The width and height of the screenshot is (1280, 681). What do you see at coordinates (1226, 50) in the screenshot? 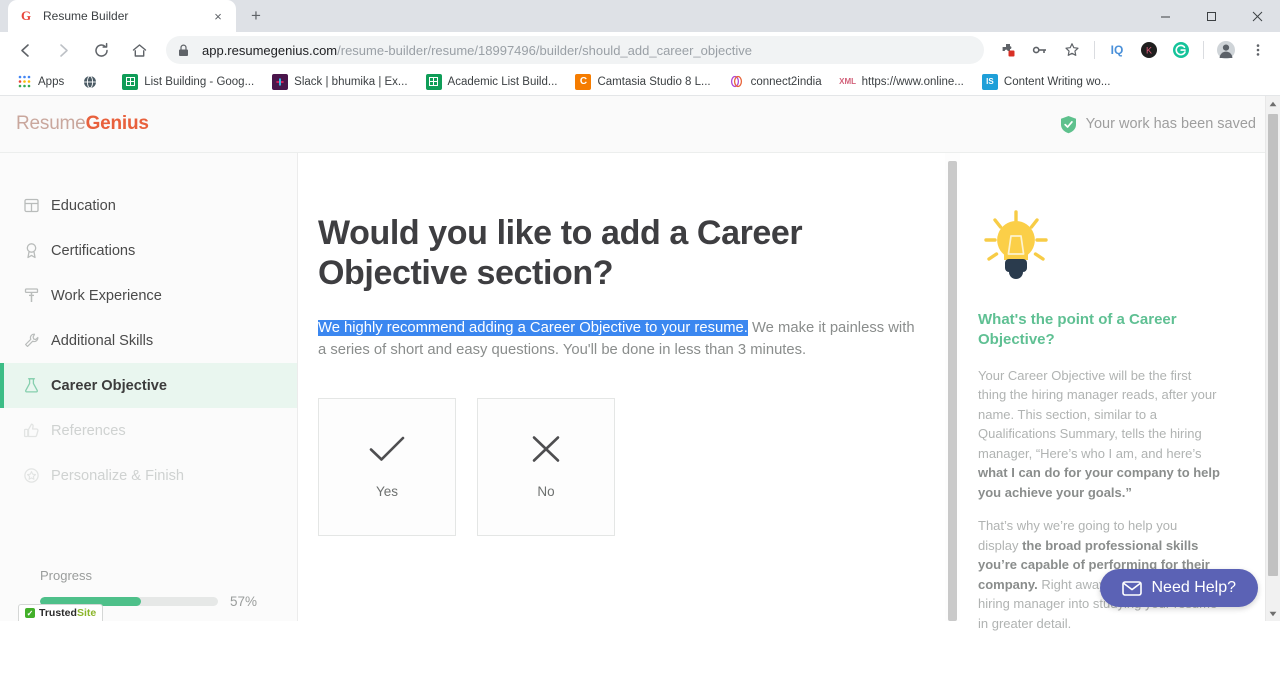
I see `profile-avatar-icon` at bounding box center [1226, 50].